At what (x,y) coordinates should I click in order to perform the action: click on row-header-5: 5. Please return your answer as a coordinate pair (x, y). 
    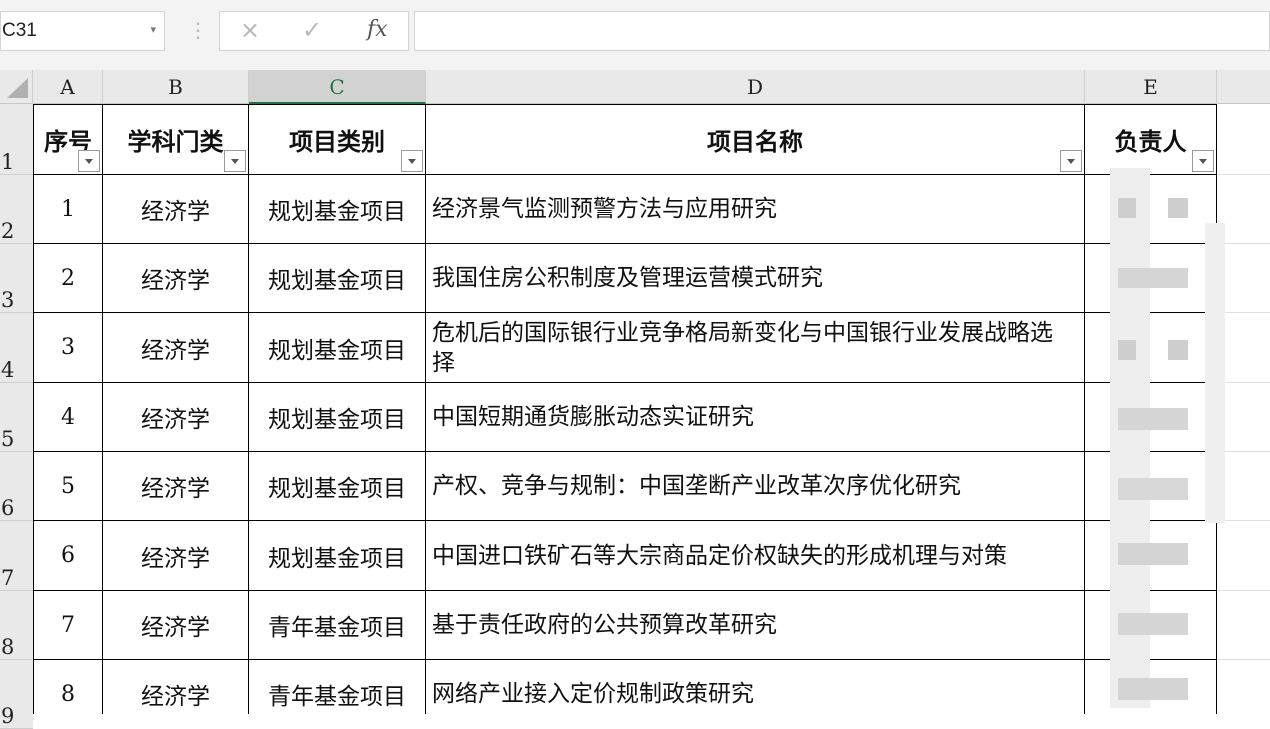
    Looking at the image, I should click on (16, 417).